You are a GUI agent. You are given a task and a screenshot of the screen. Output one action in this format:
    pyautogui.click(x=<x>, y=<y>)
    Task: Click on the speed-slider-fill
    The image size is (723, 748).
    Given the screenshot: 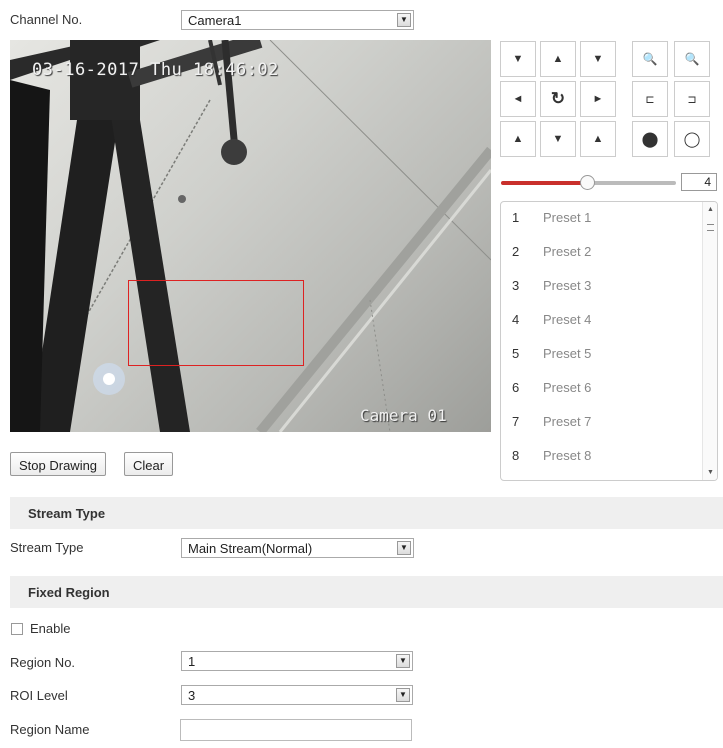 What is the action you would take?
    pyautogui.click(x=543, y=183)
    